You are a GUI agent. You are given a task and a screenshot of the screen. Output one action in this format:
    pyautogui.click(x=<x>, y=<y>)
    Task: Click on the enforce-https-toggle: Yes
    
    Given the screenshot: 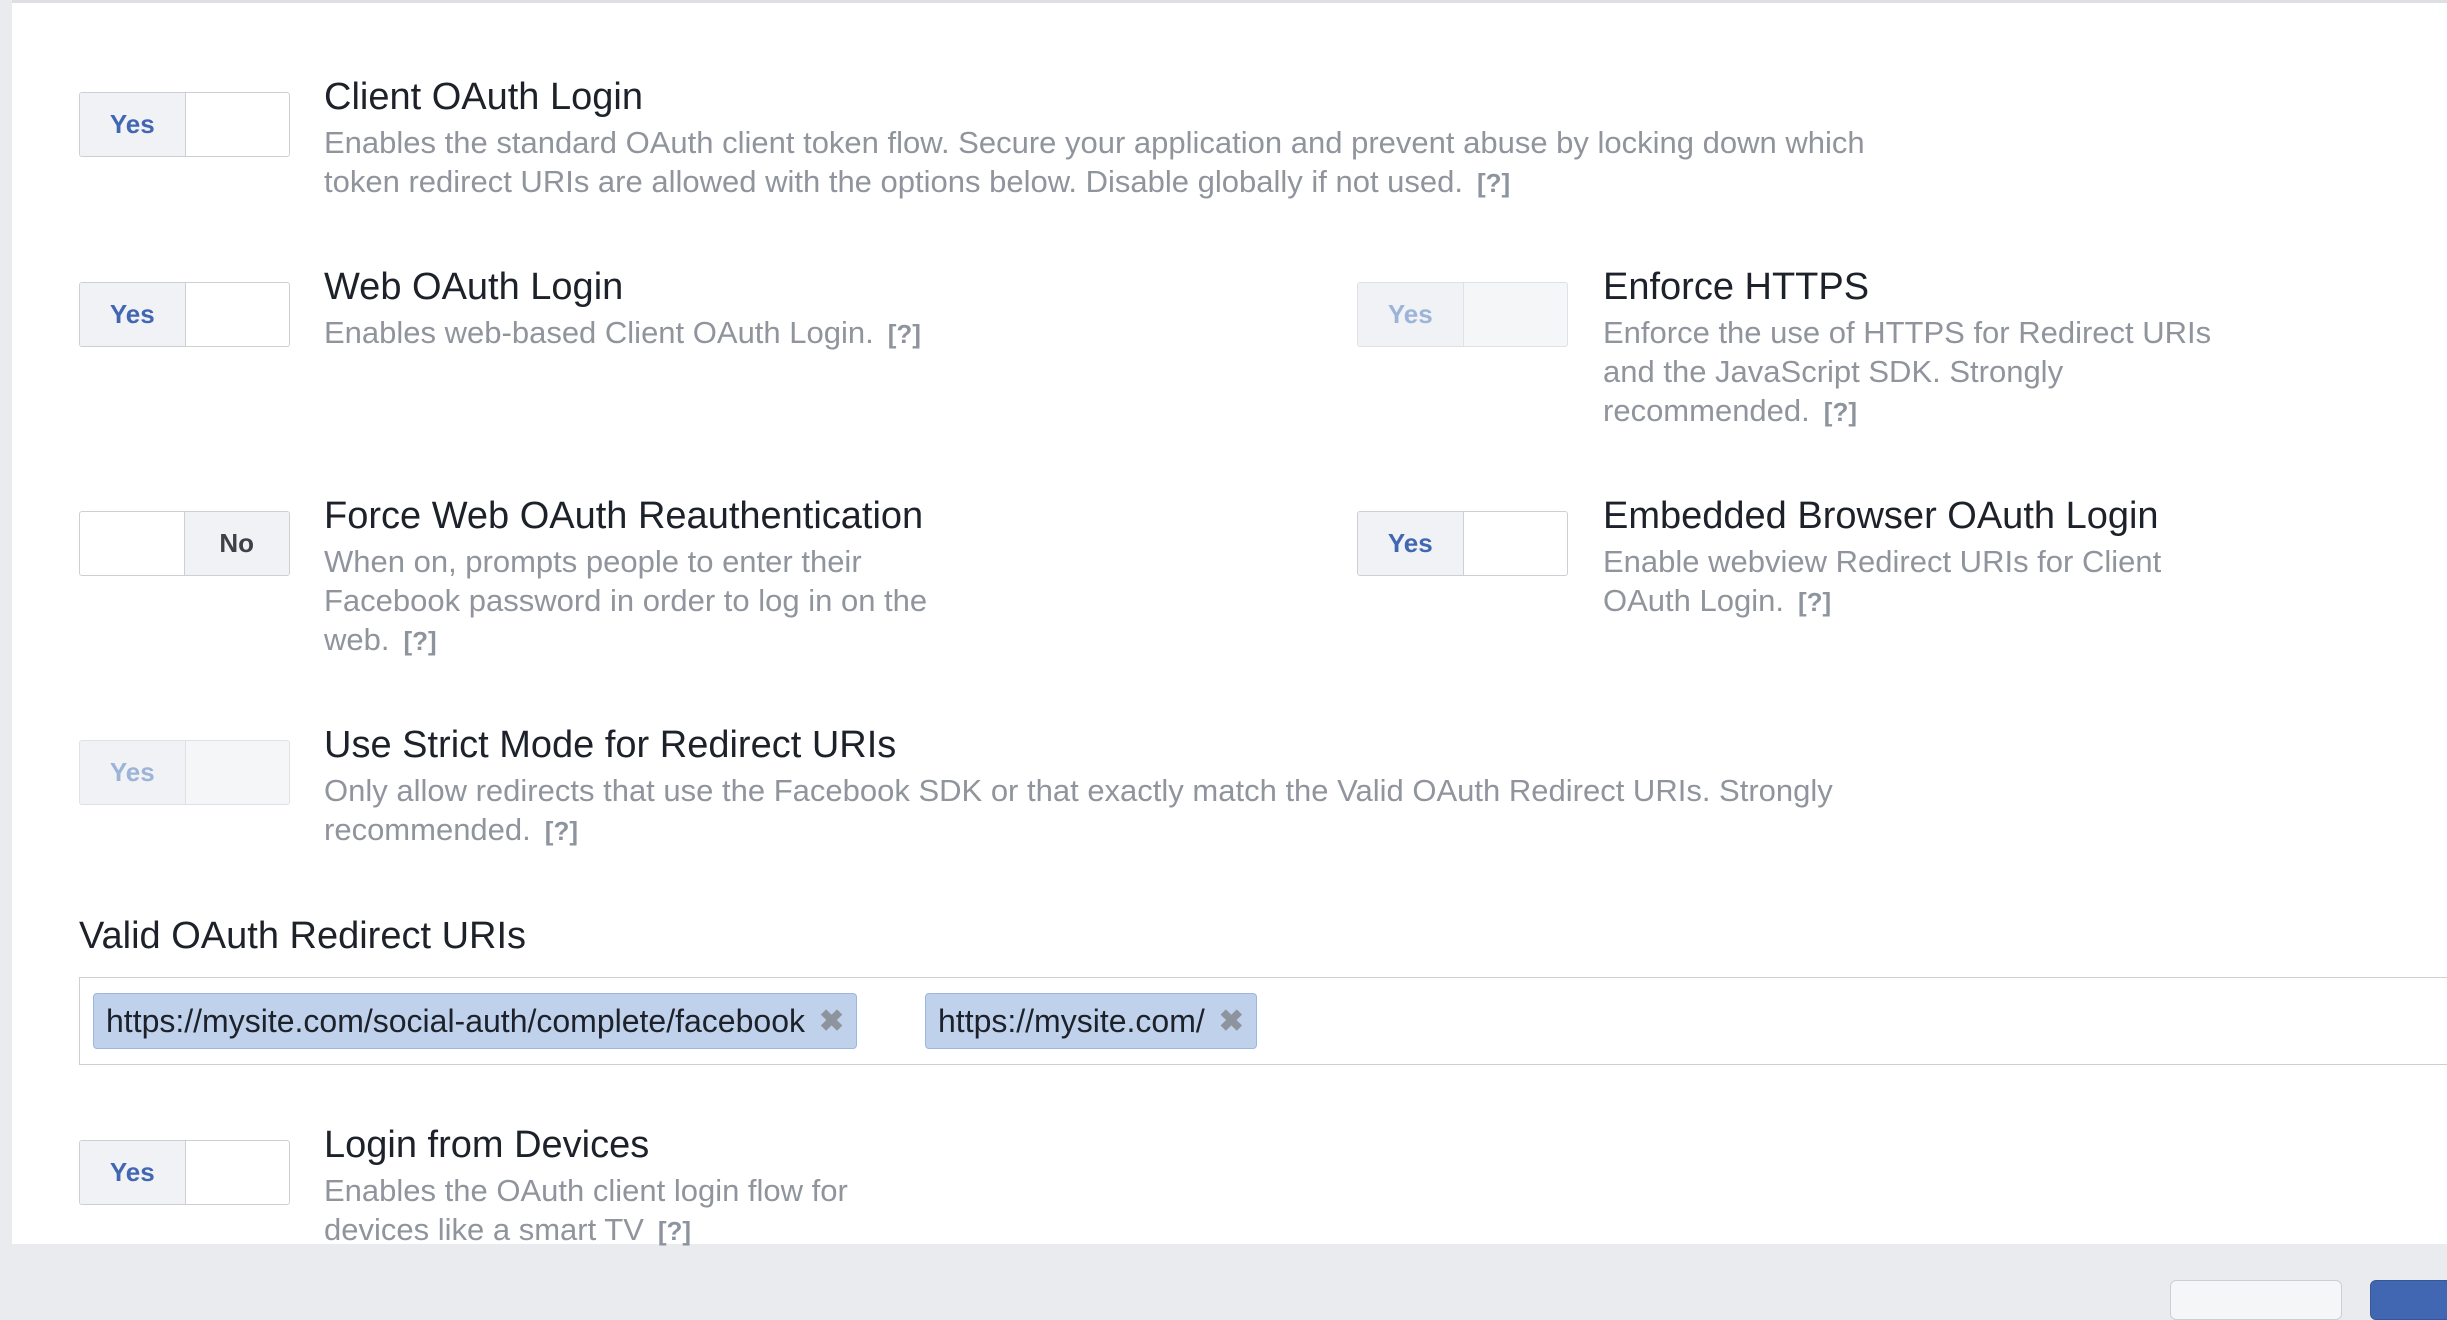 What is the action you would take?
    pyautogui.click(x=1462, y=314)
    